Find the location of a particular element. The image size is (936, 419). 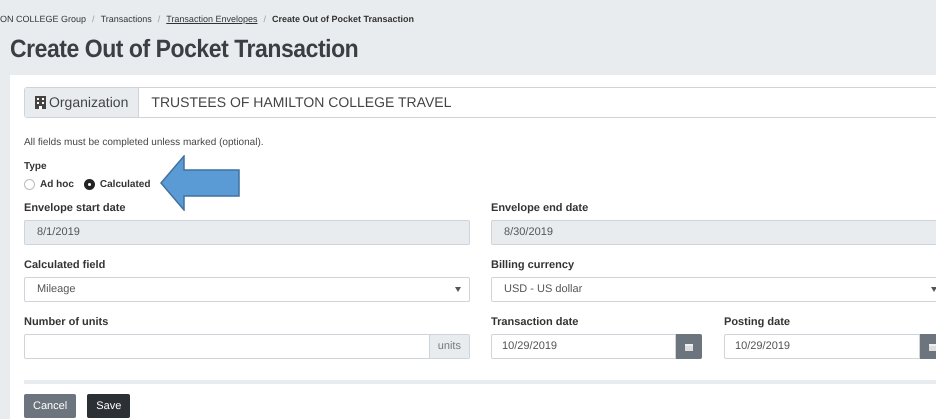

breadcrumb-link: Transaction Envelopes is located at coordinates (212, 20).